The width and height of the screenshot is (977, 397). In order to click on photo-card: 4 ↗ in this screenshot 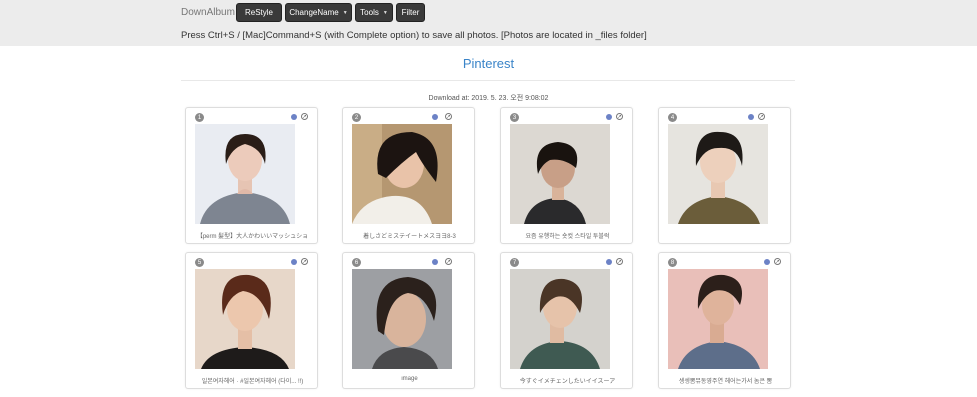, I will do `click(724, 175)`.